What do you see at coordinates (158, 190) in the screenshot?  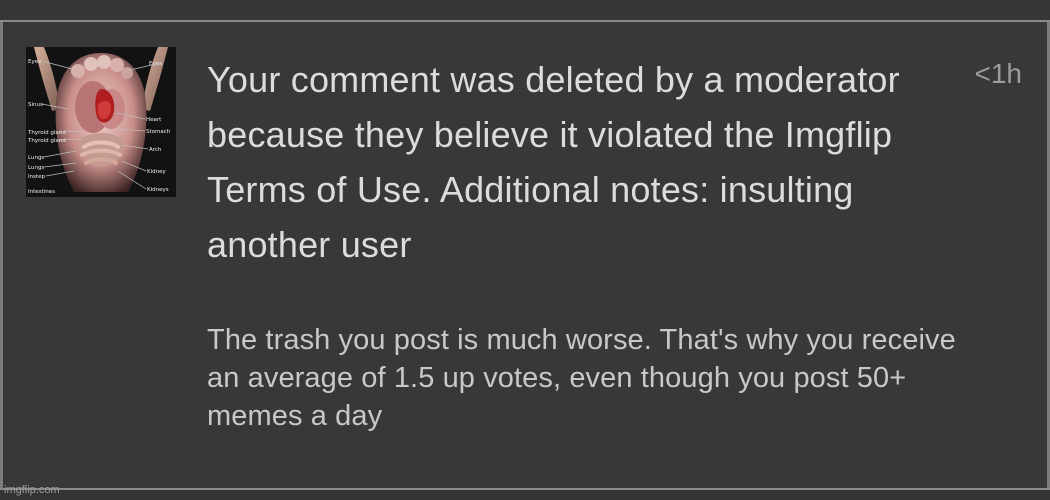 I see `avatar-label-right-6: Kidneys` at bounding box center [158, 190].